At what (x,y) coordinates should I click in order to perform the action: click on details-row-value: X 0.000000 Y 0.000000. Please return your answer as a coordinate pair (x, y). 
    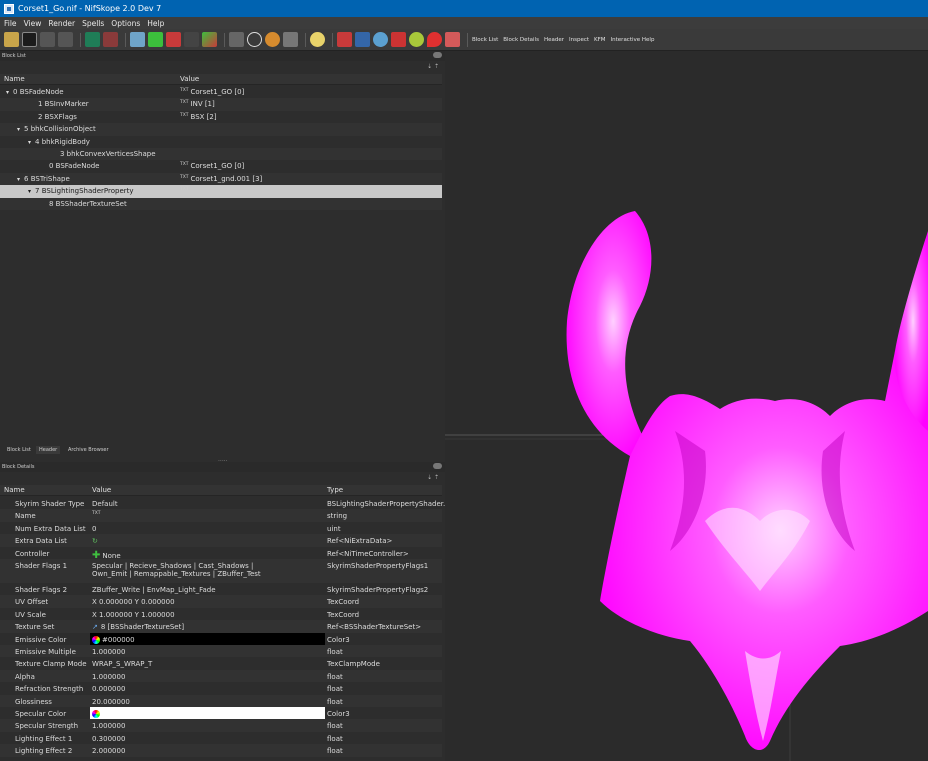
    Looking at the image, I should click on (133, 602).